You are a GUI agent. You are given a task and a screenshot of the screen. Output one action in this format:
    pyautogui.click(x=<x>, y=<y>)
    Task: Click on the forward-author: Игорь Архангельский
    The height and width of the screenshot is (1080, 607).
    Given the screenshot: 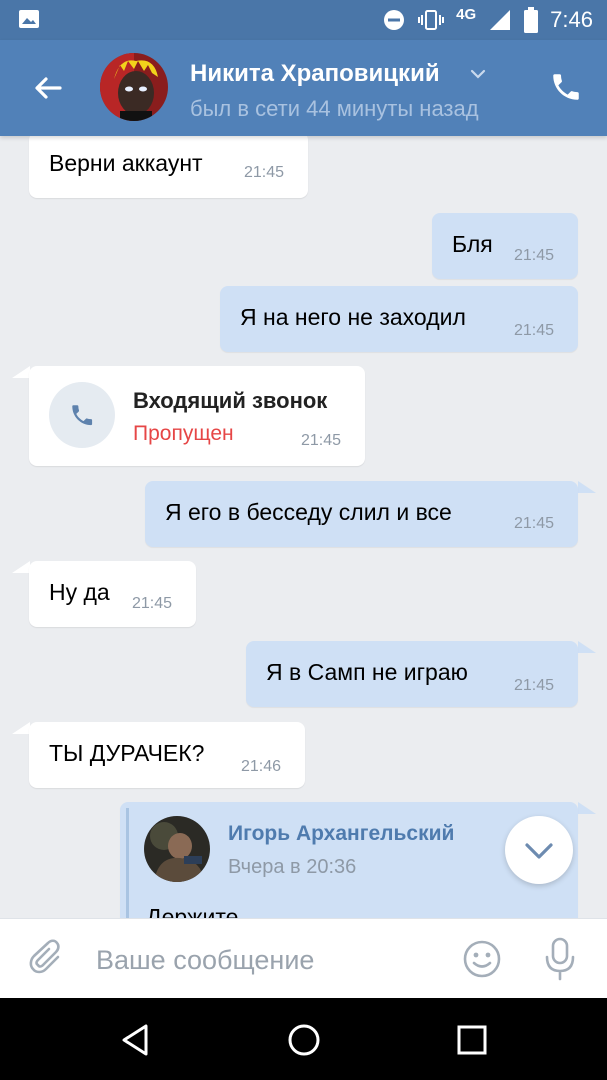 What is the action you would take?
    pyautogui.click(x=341, y=834)
    